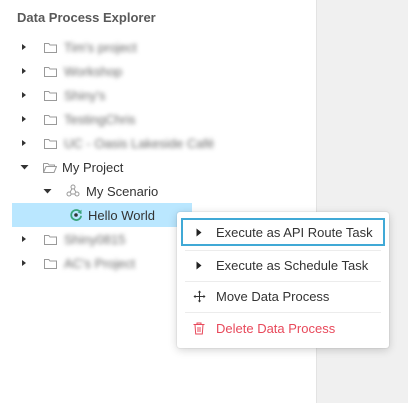 Image resolution: width=408 pixels, height=403 pixels. I want to click on delete-data-process-item: Delete Data Process, so click(283, 328).